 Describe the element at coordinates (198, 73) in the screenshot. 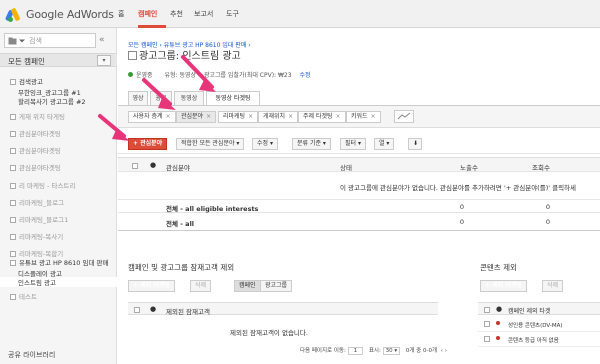

I see `annotation-arrow-tab` at that location.